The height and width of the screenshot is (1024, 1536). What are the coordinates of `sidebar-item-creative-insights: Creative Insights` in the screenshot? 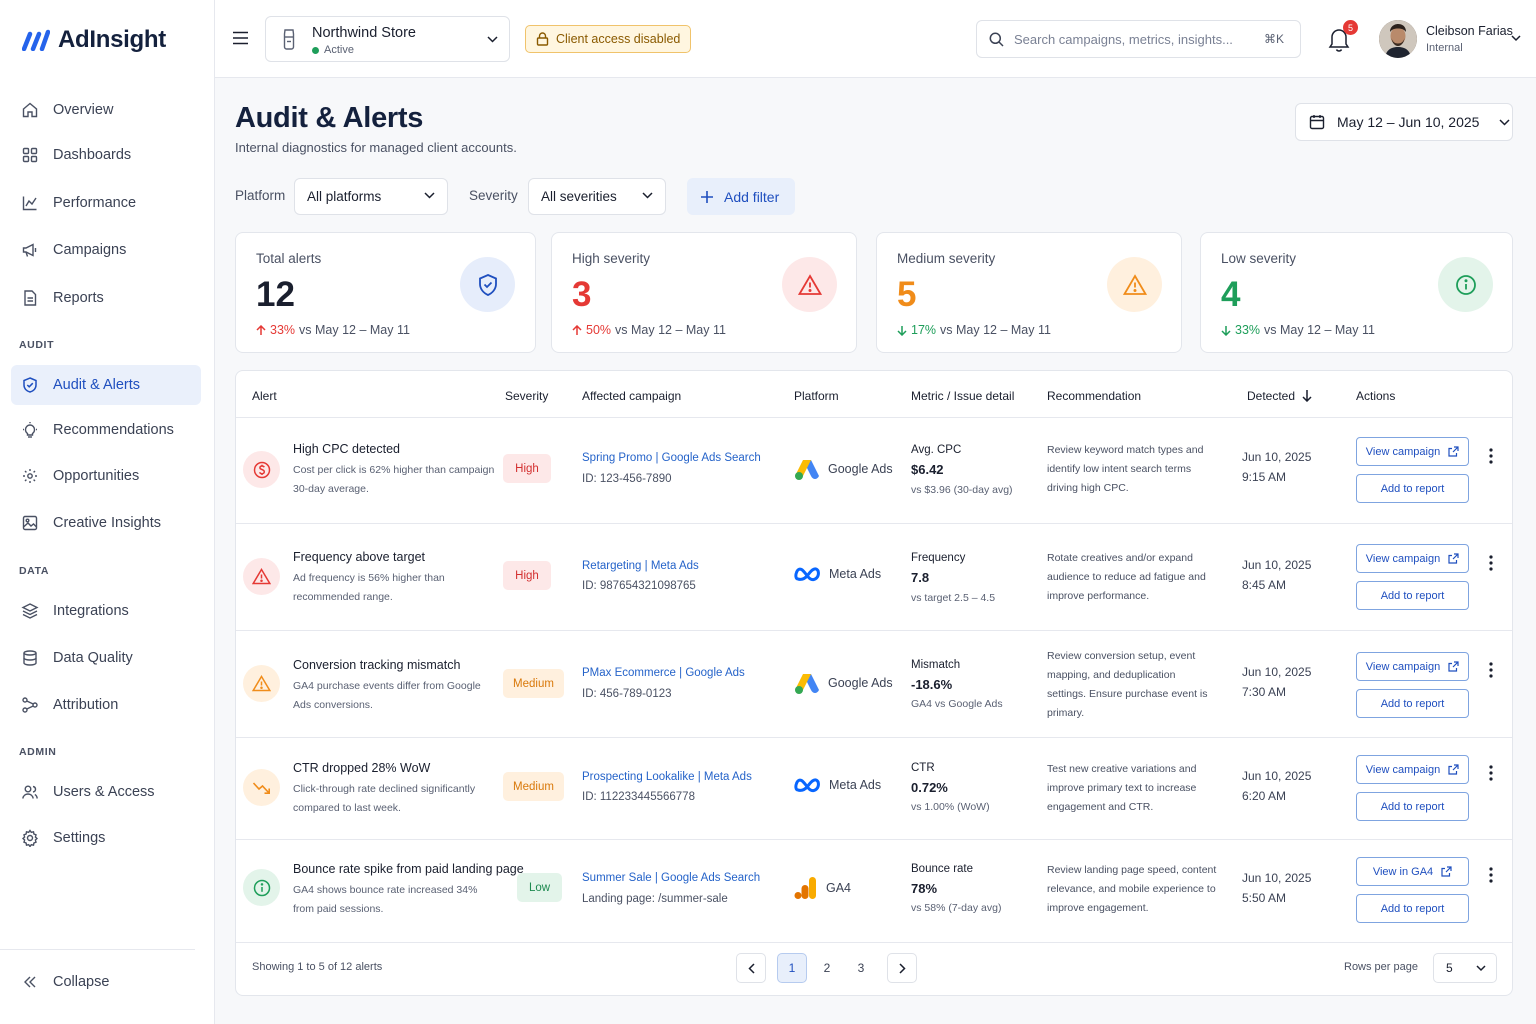 It's located at (106, 523).